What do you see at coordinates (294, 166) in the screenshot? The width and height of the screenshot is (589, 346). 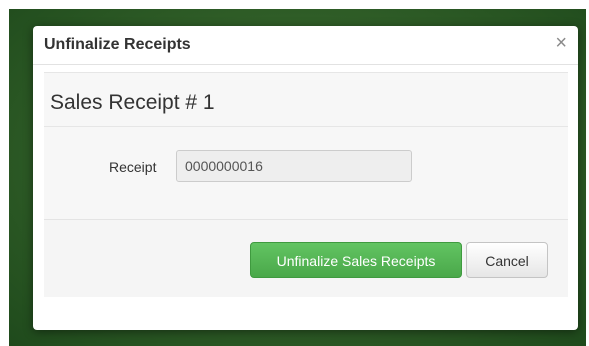 I see `receipt-input` at bounding box center [294, 166].